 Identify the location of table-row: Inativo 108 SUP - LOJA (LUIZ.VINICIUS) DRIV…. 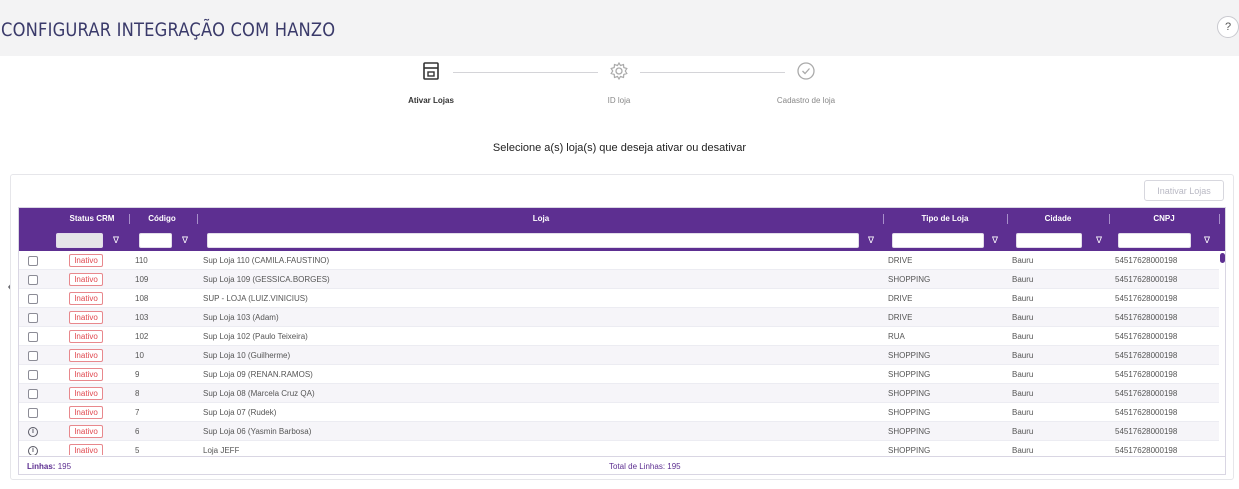
(619, 298).